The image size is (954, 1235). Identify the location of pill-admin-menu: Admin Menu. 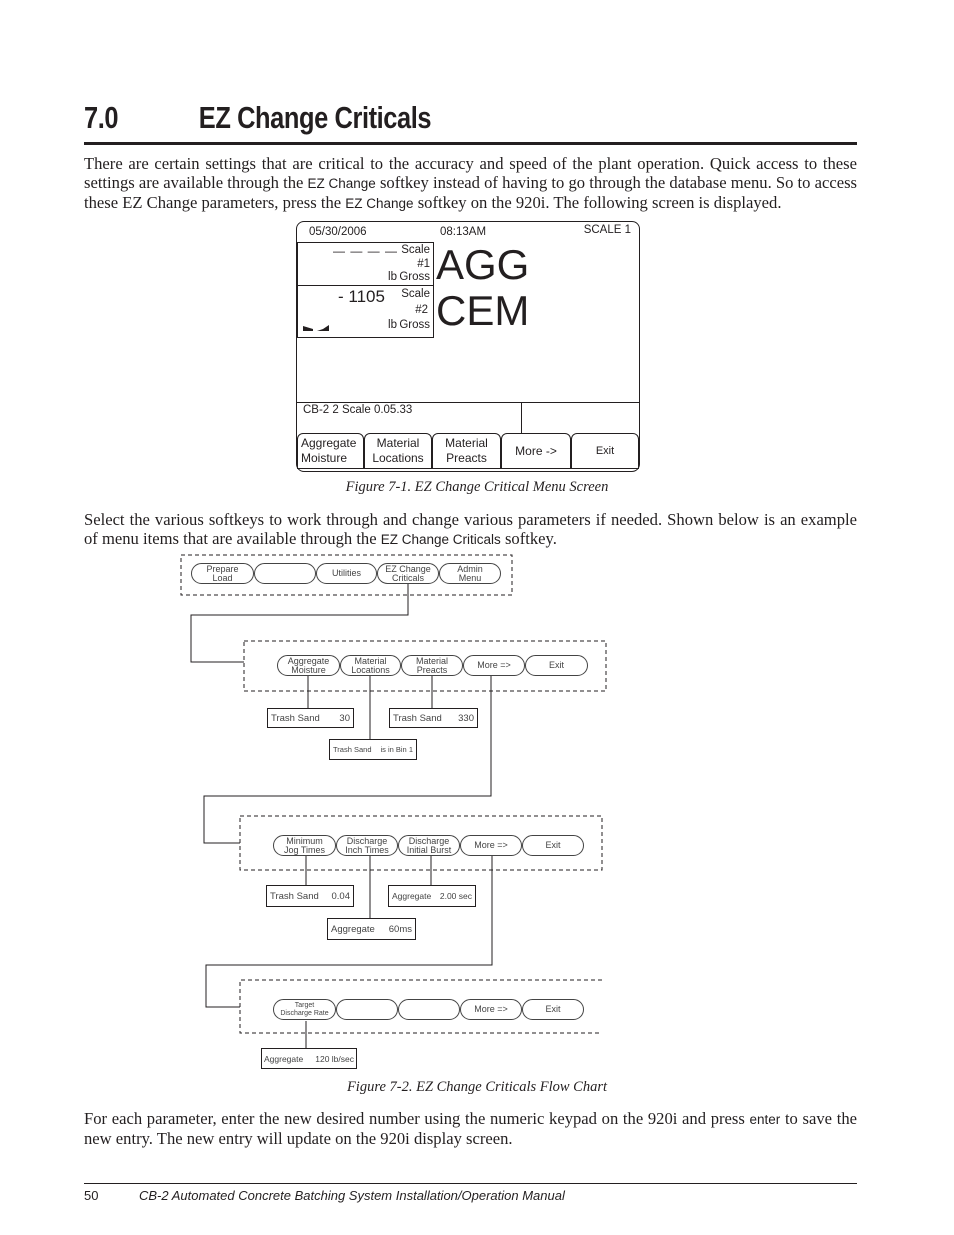
(470, 573).